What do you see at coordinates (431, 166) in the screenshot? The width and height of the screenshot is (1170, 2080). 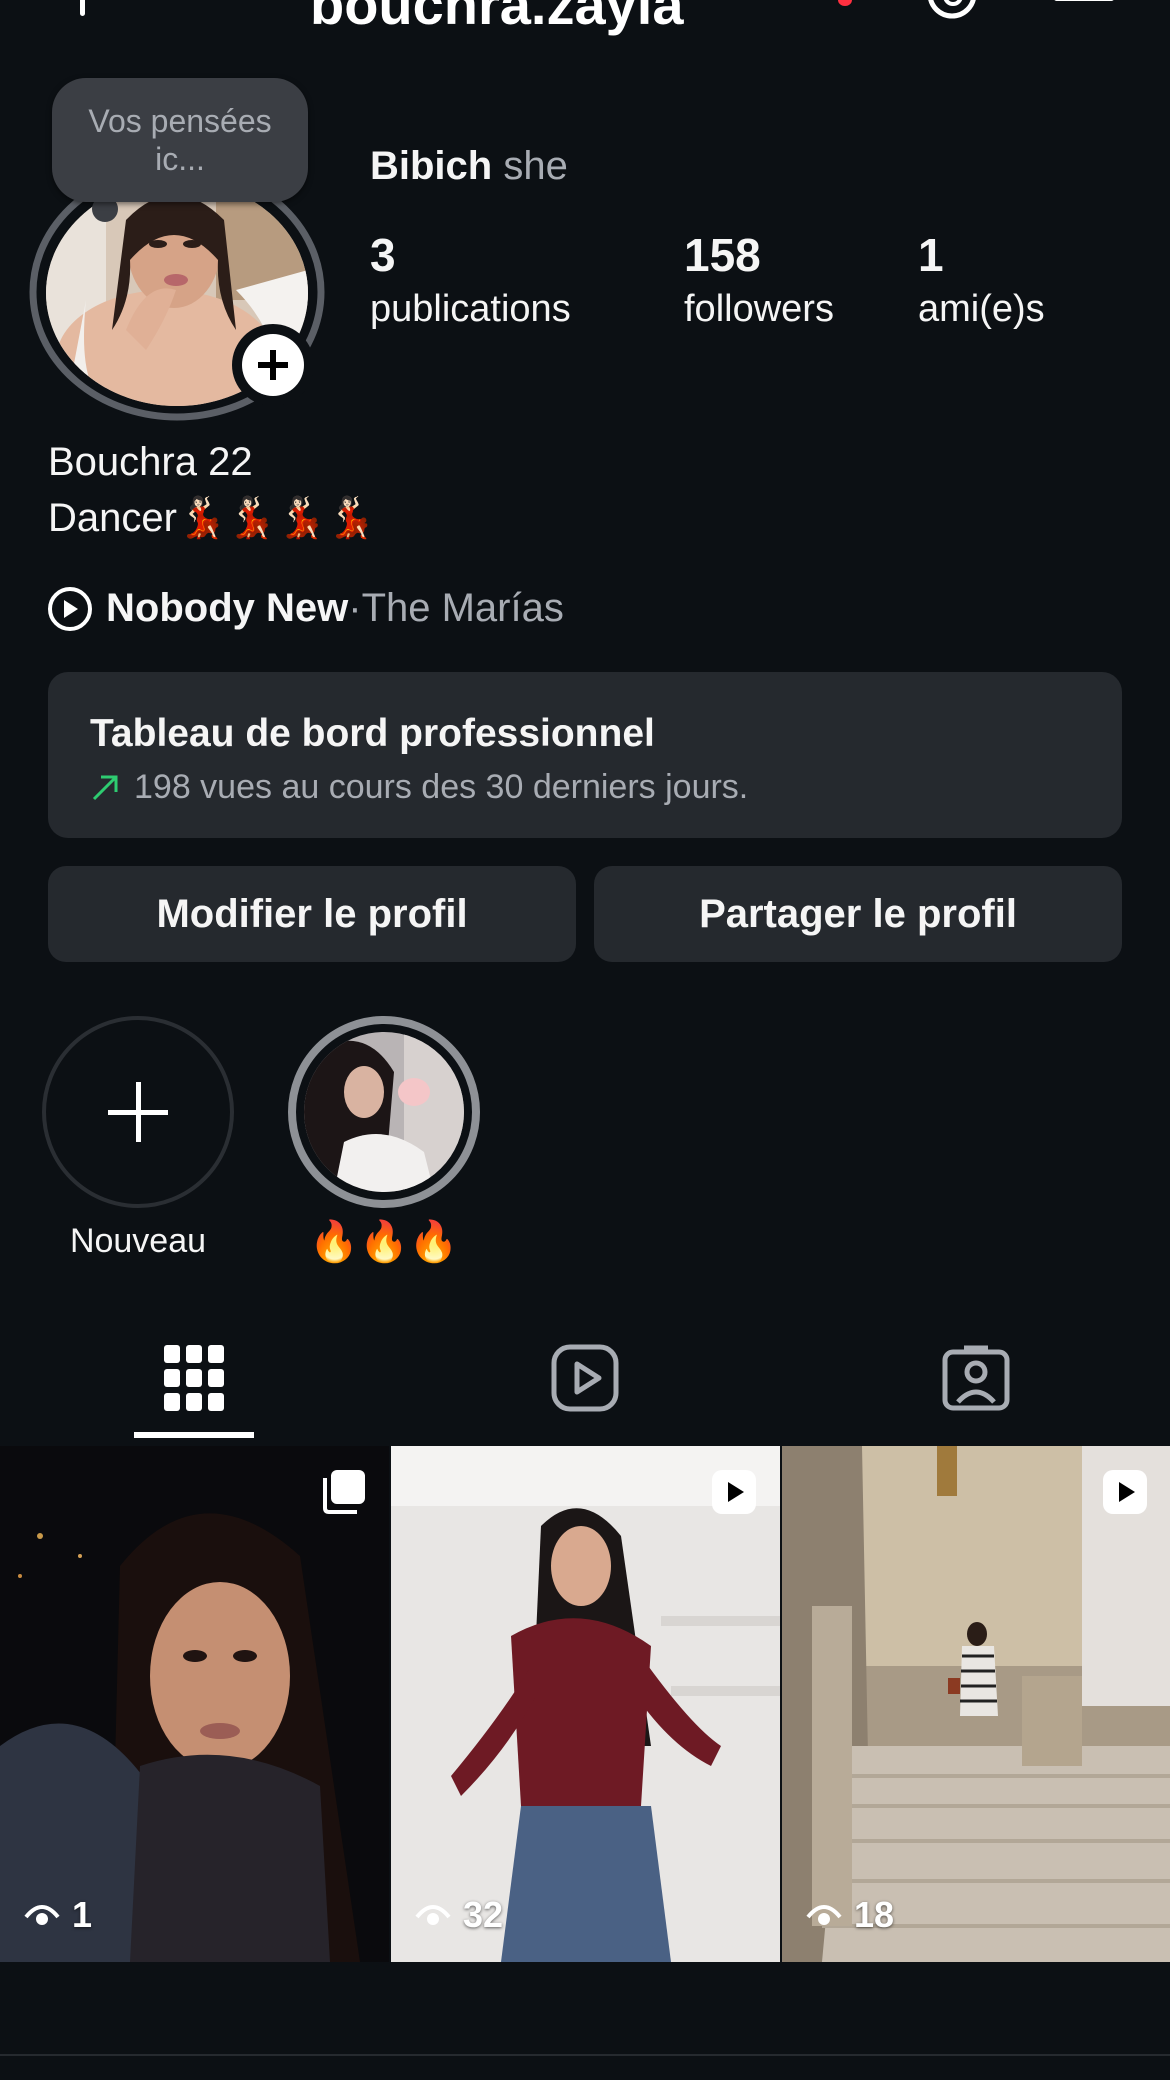 I see `display-name: Bibich` at bounding box center [431, 166].